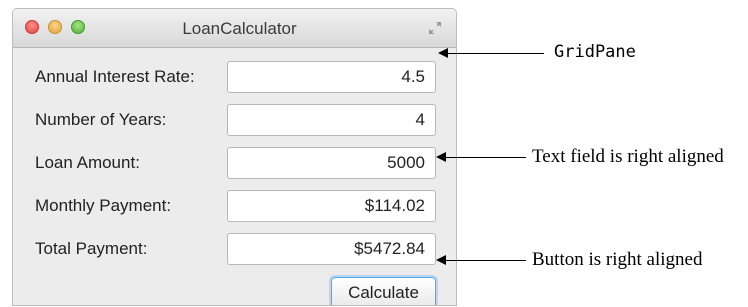 This screenshot has height=307, width=748. I want to click on total-payment-label: Total Payment:, so click(91, 248).